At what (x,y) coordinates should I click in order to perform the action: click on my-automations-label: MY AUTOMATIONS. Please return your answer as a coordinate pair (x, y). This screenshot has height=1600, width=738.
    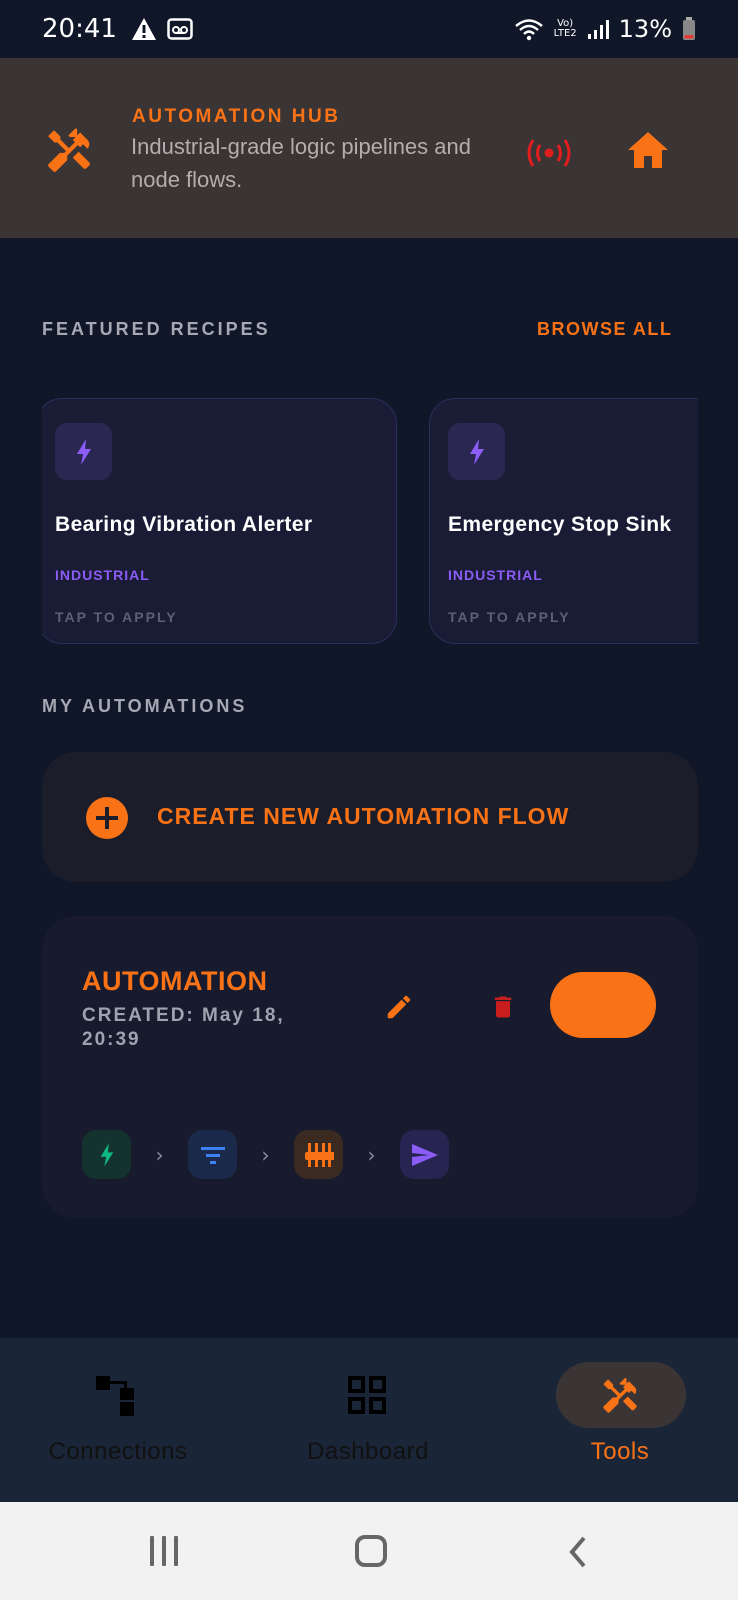
    Looking at the image, I should click on (145, 706).